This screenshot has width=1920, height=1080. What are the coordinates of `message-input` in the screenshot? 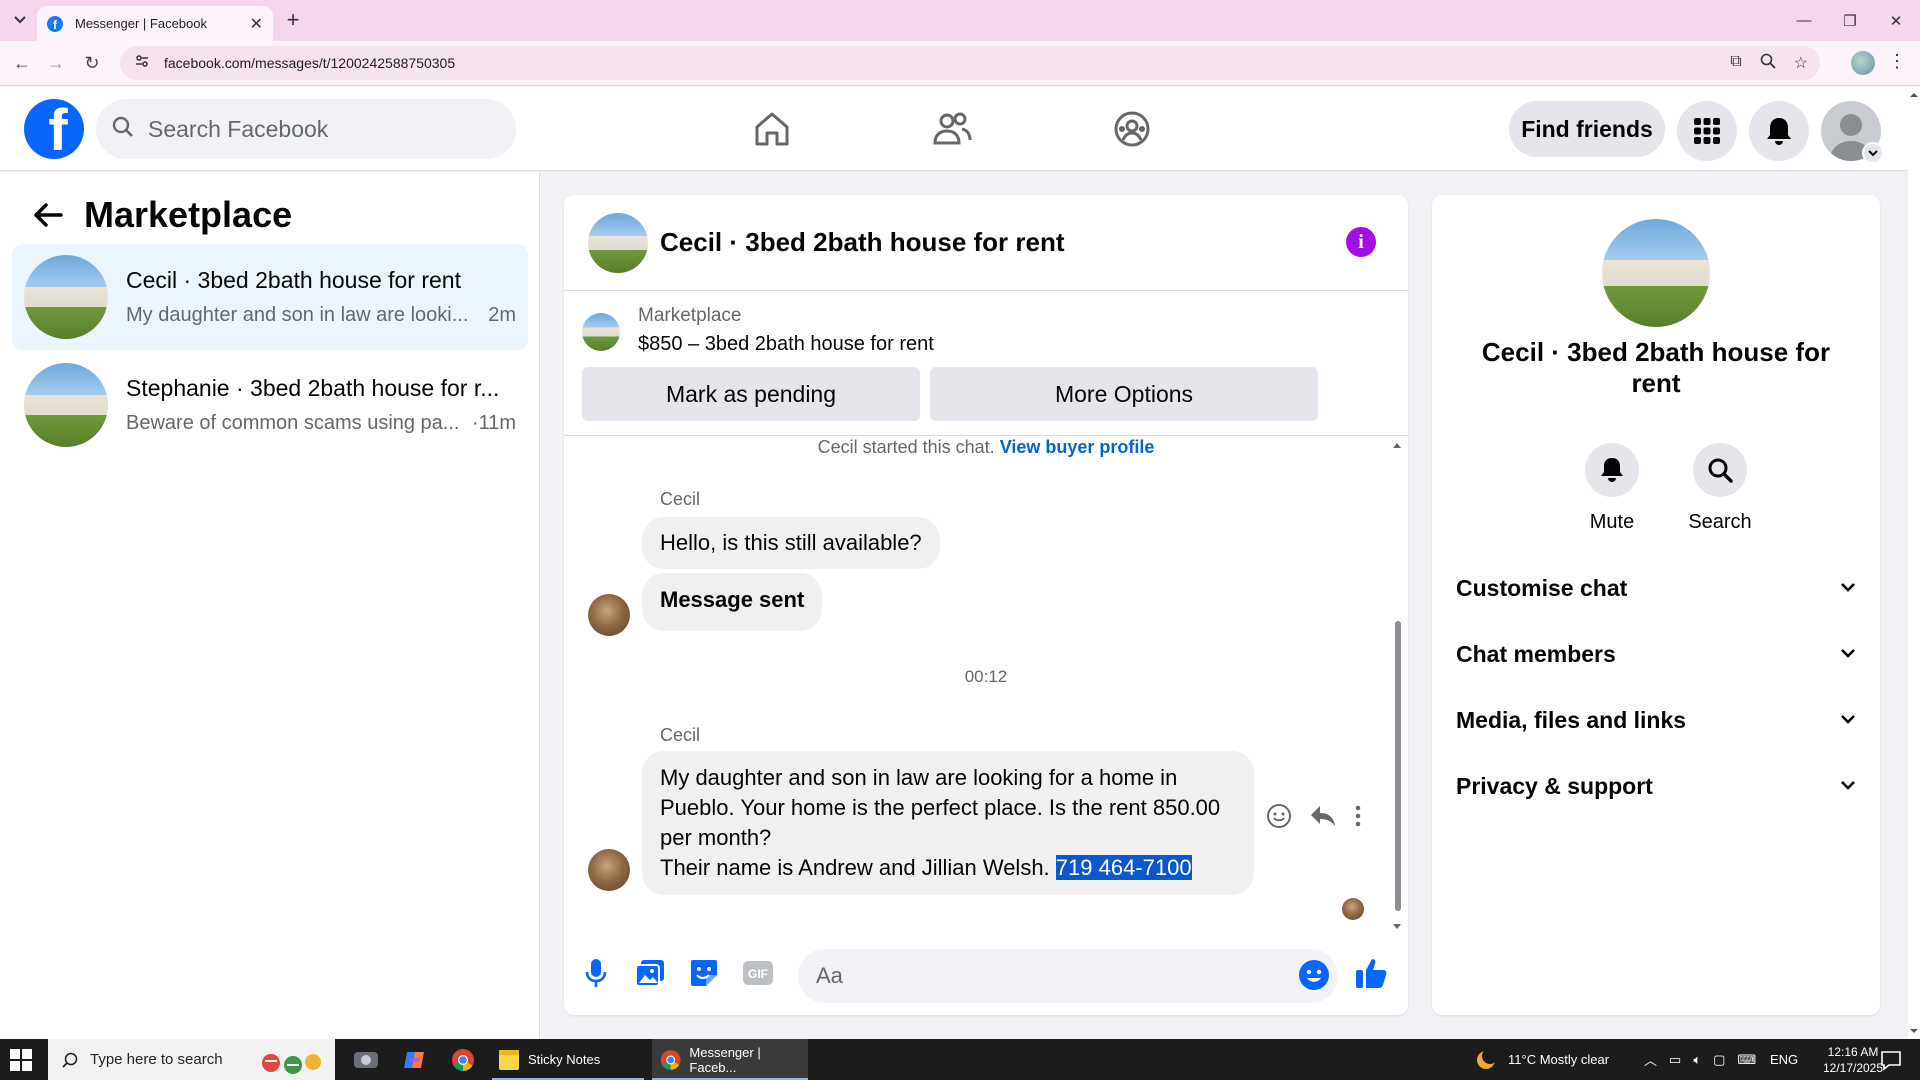 It's located at (1036, 976).